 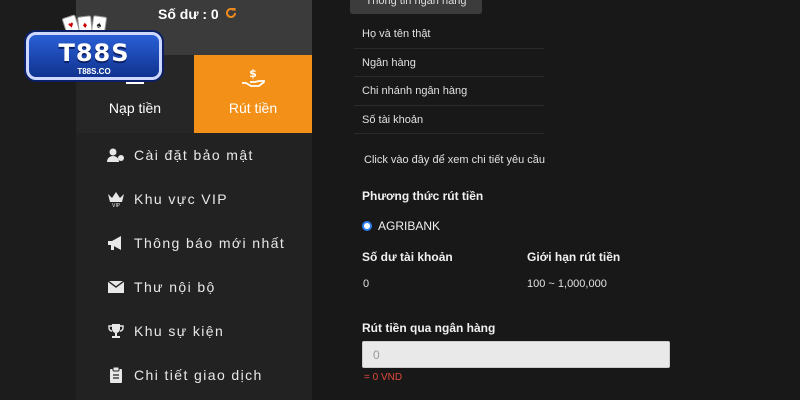 What do you see at coordinates (366, 284) in the screenshot?
I see `account-balance-value: 0` at bounding box center [366, 284].